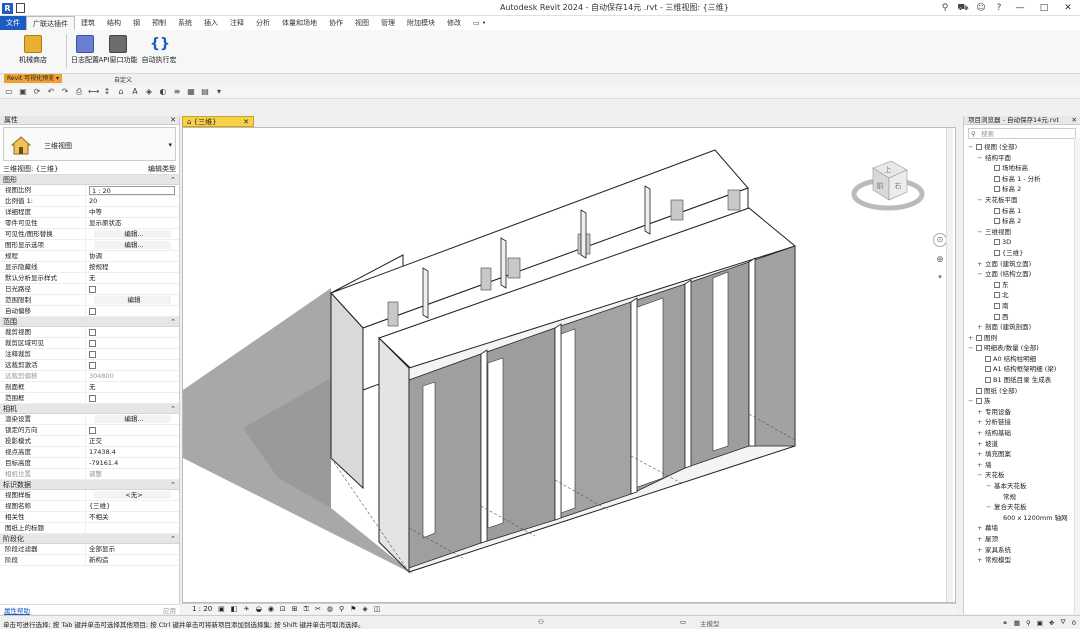  I want to click on browser-tree-item: + 立面 (建筑立面), so click(1022, 264).